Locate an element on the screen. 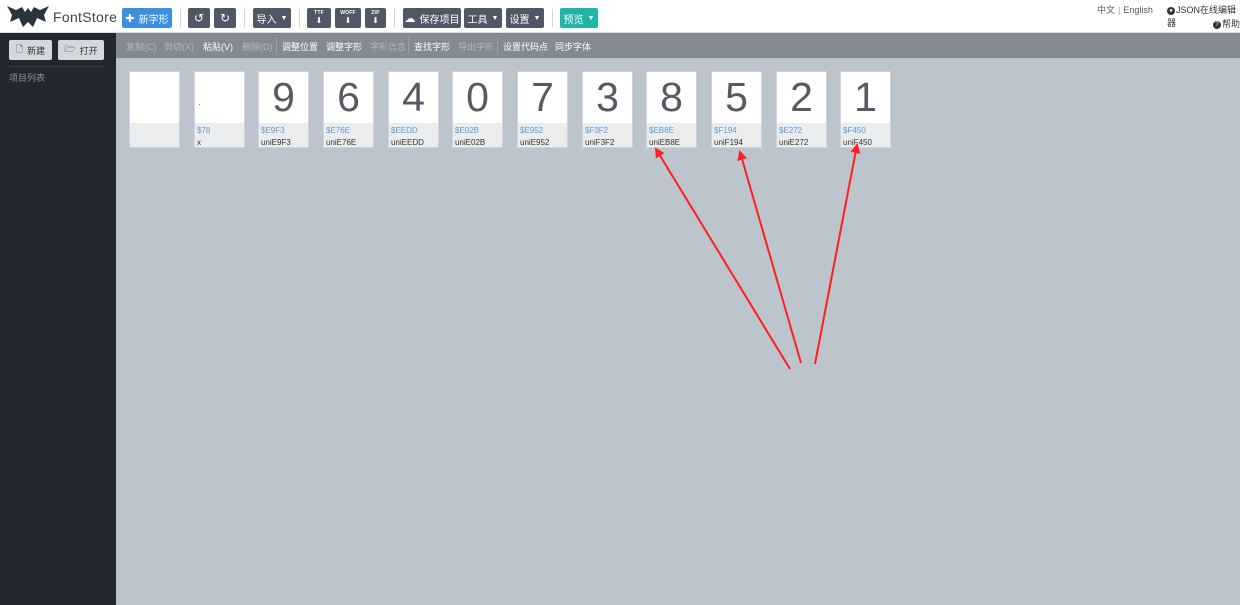 The width and height of the screenshot is (1240, 605). glyph-preview-char: 9 is located at coordinates (283, 97).